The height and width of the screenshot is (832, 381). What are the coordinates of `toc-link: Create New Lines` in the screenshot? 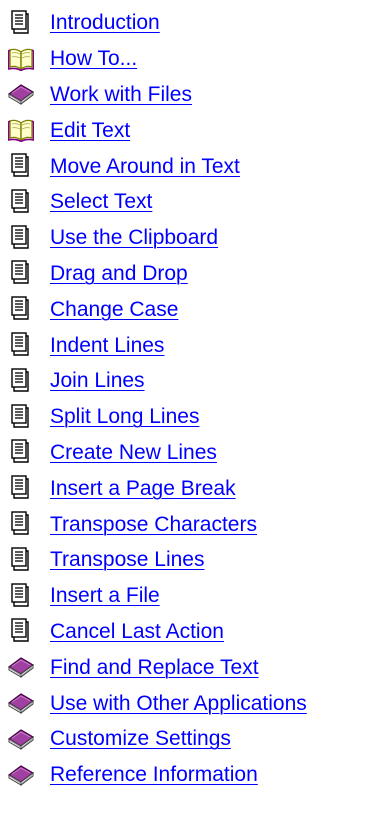 It's located at (130, 452).